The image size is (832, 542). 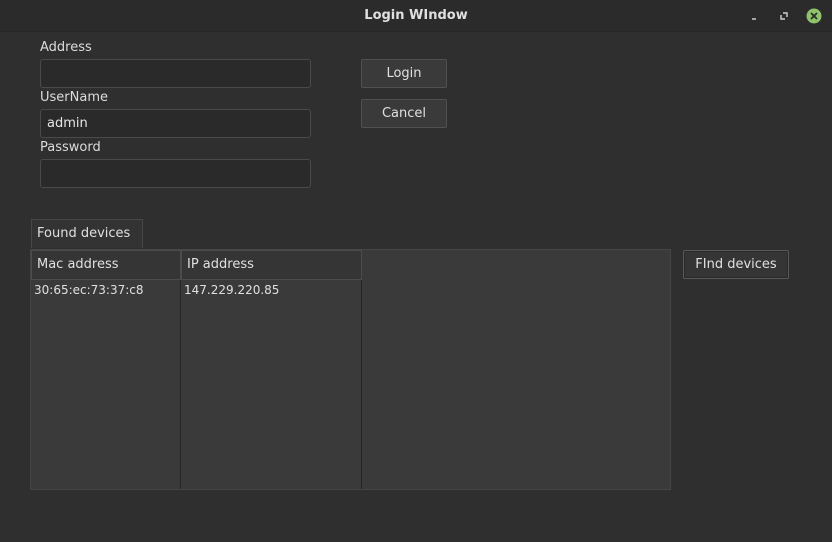 I want to click on close-icon, so click(x=814, y=16).